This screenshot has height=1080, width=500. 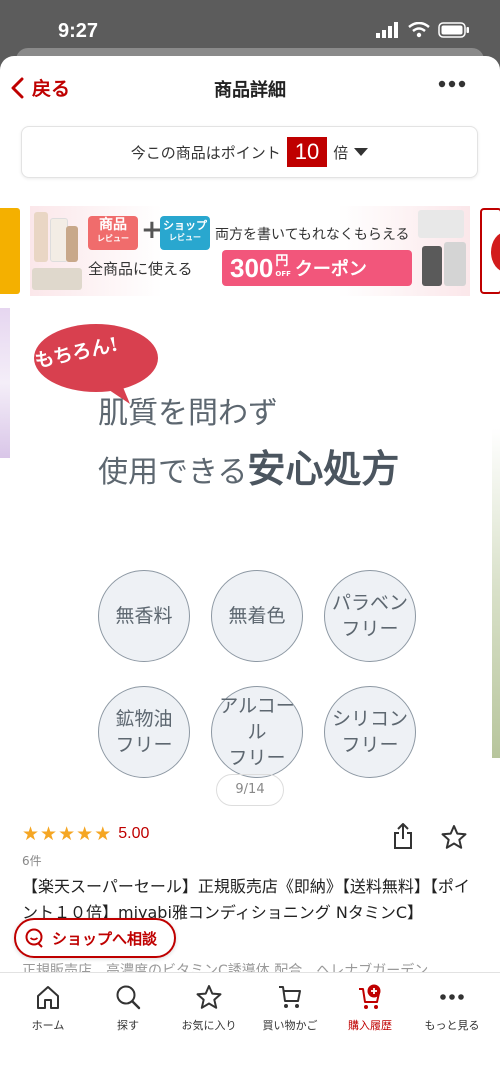 What do you see at coordinates (250, 790) in the screenshot?
I see `image-page-indicator: 9/14` at bounding box center [250, 790].